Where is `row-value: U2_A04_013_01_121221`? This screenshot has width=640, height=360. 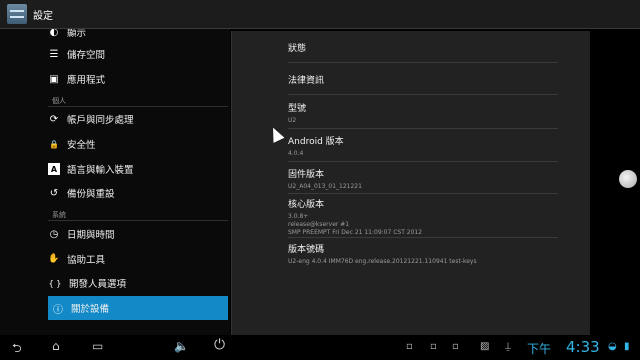 row-value: U2_A04_013_01_121221 is located at coordinates (325, 186).